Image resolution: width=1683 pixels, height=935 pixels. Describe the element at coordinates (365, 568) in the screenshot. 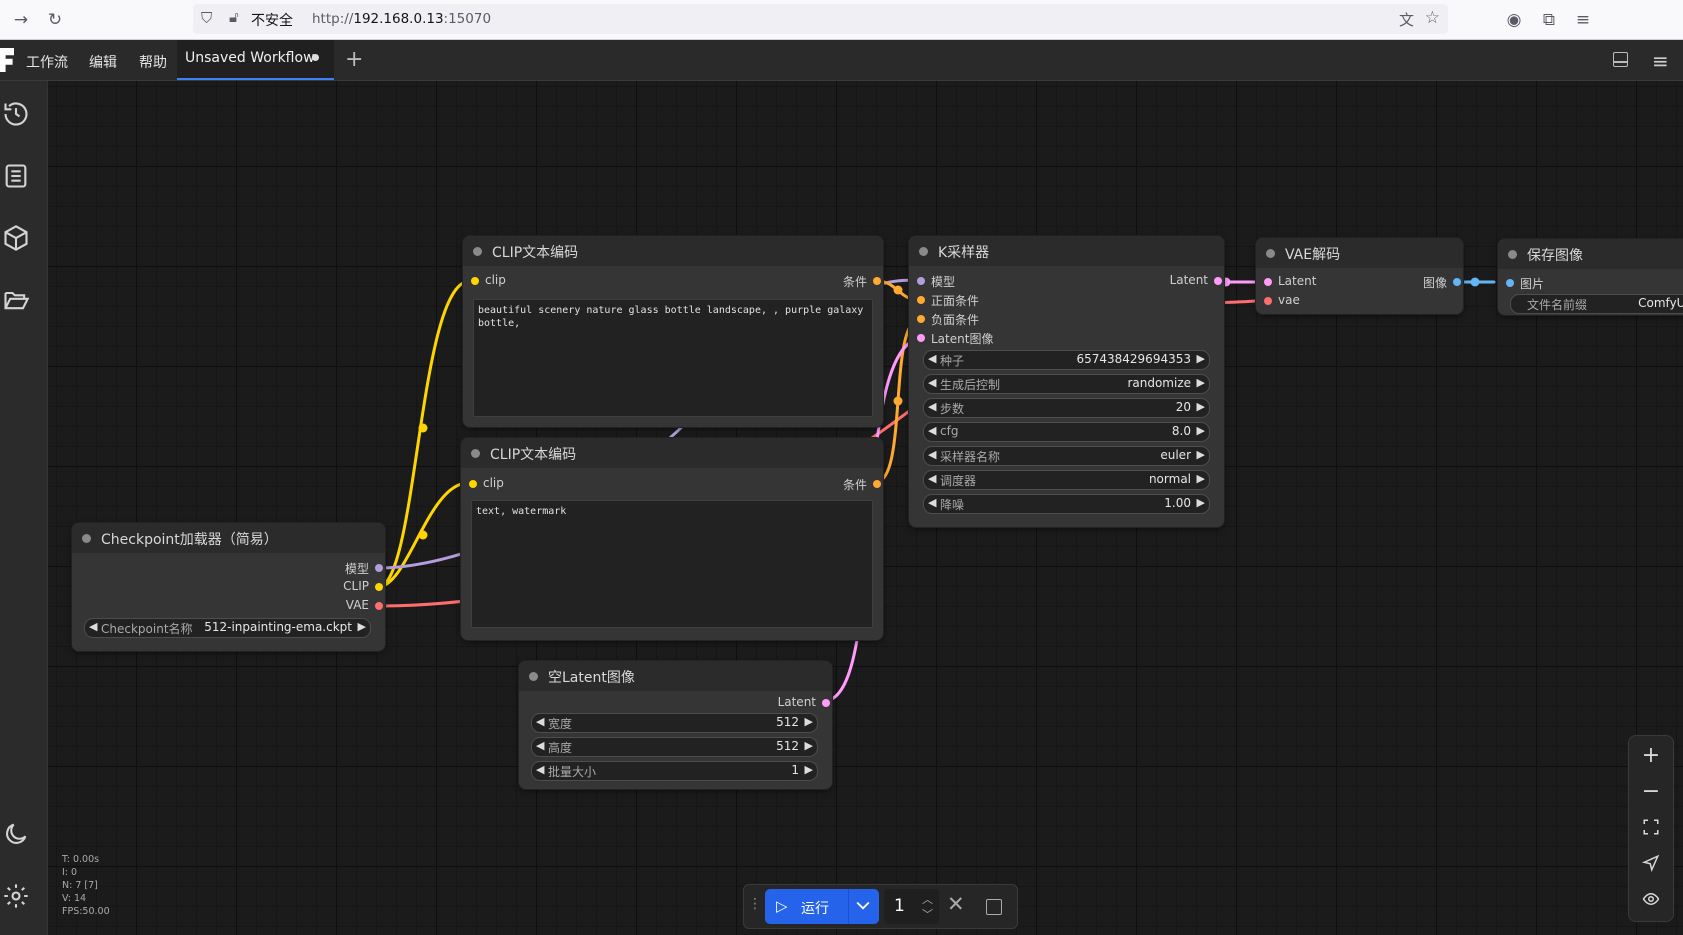

I see `output-model: 模型` at that location.